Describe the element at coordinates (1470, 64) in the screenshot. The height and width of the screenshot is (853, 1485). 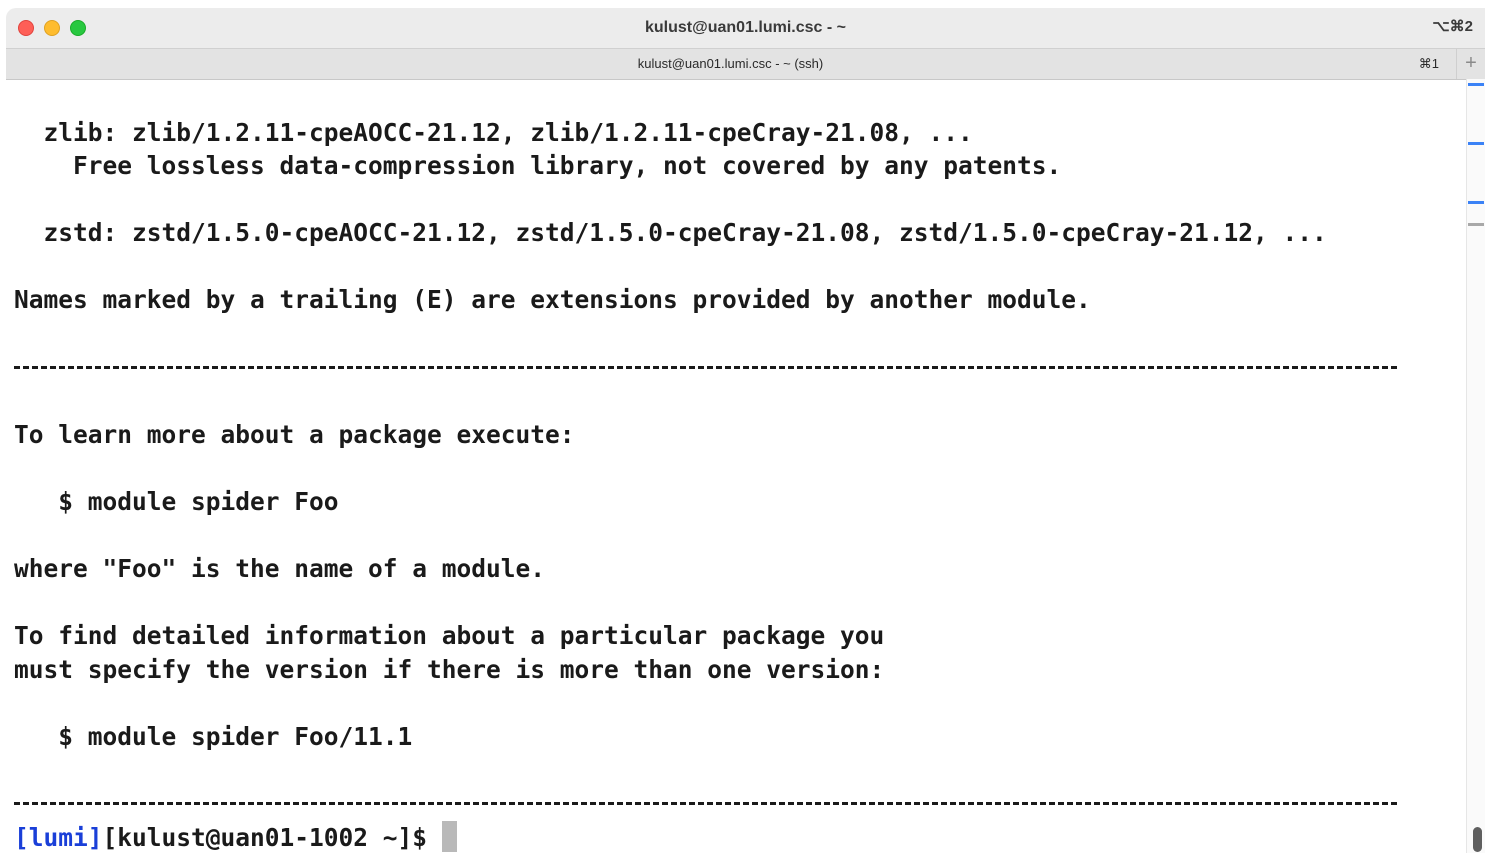
I see `new-tab-button: +` at that location.